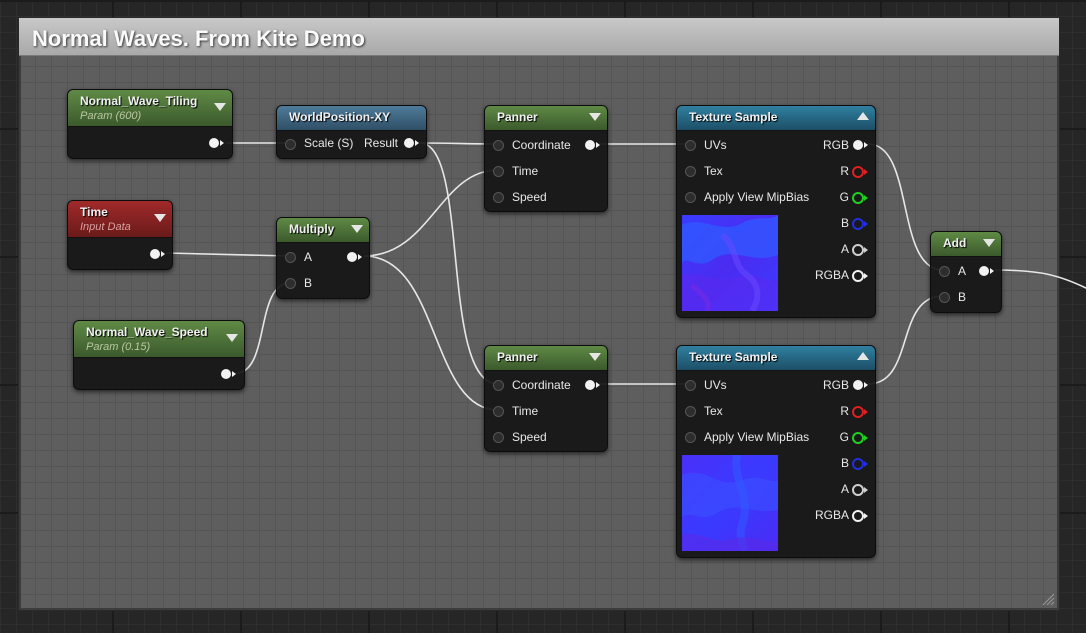 The image size is (1086, 633). I want to click on pin-label-scale: Scale (S), so click(329, 143).